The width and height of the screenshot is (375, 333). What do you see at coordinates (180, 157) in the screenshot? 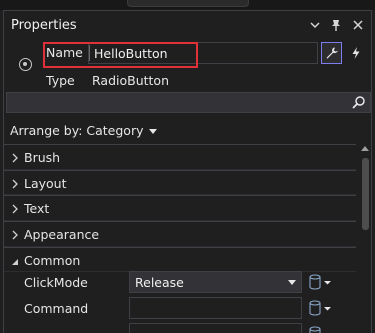
I see `category-brush: Brush` at bounding box center [180, 157].